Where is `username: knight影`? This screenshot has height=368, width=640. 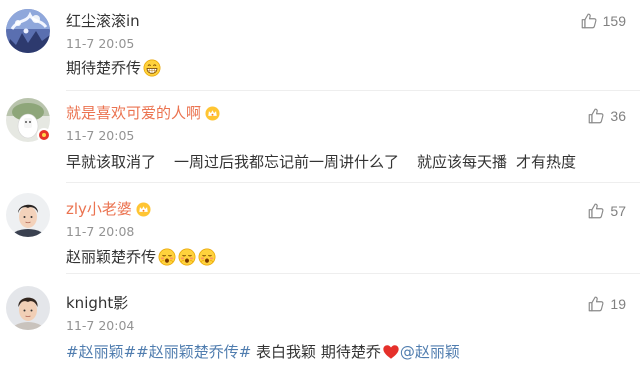
username: knight影 is located at coordinates (97, 303).